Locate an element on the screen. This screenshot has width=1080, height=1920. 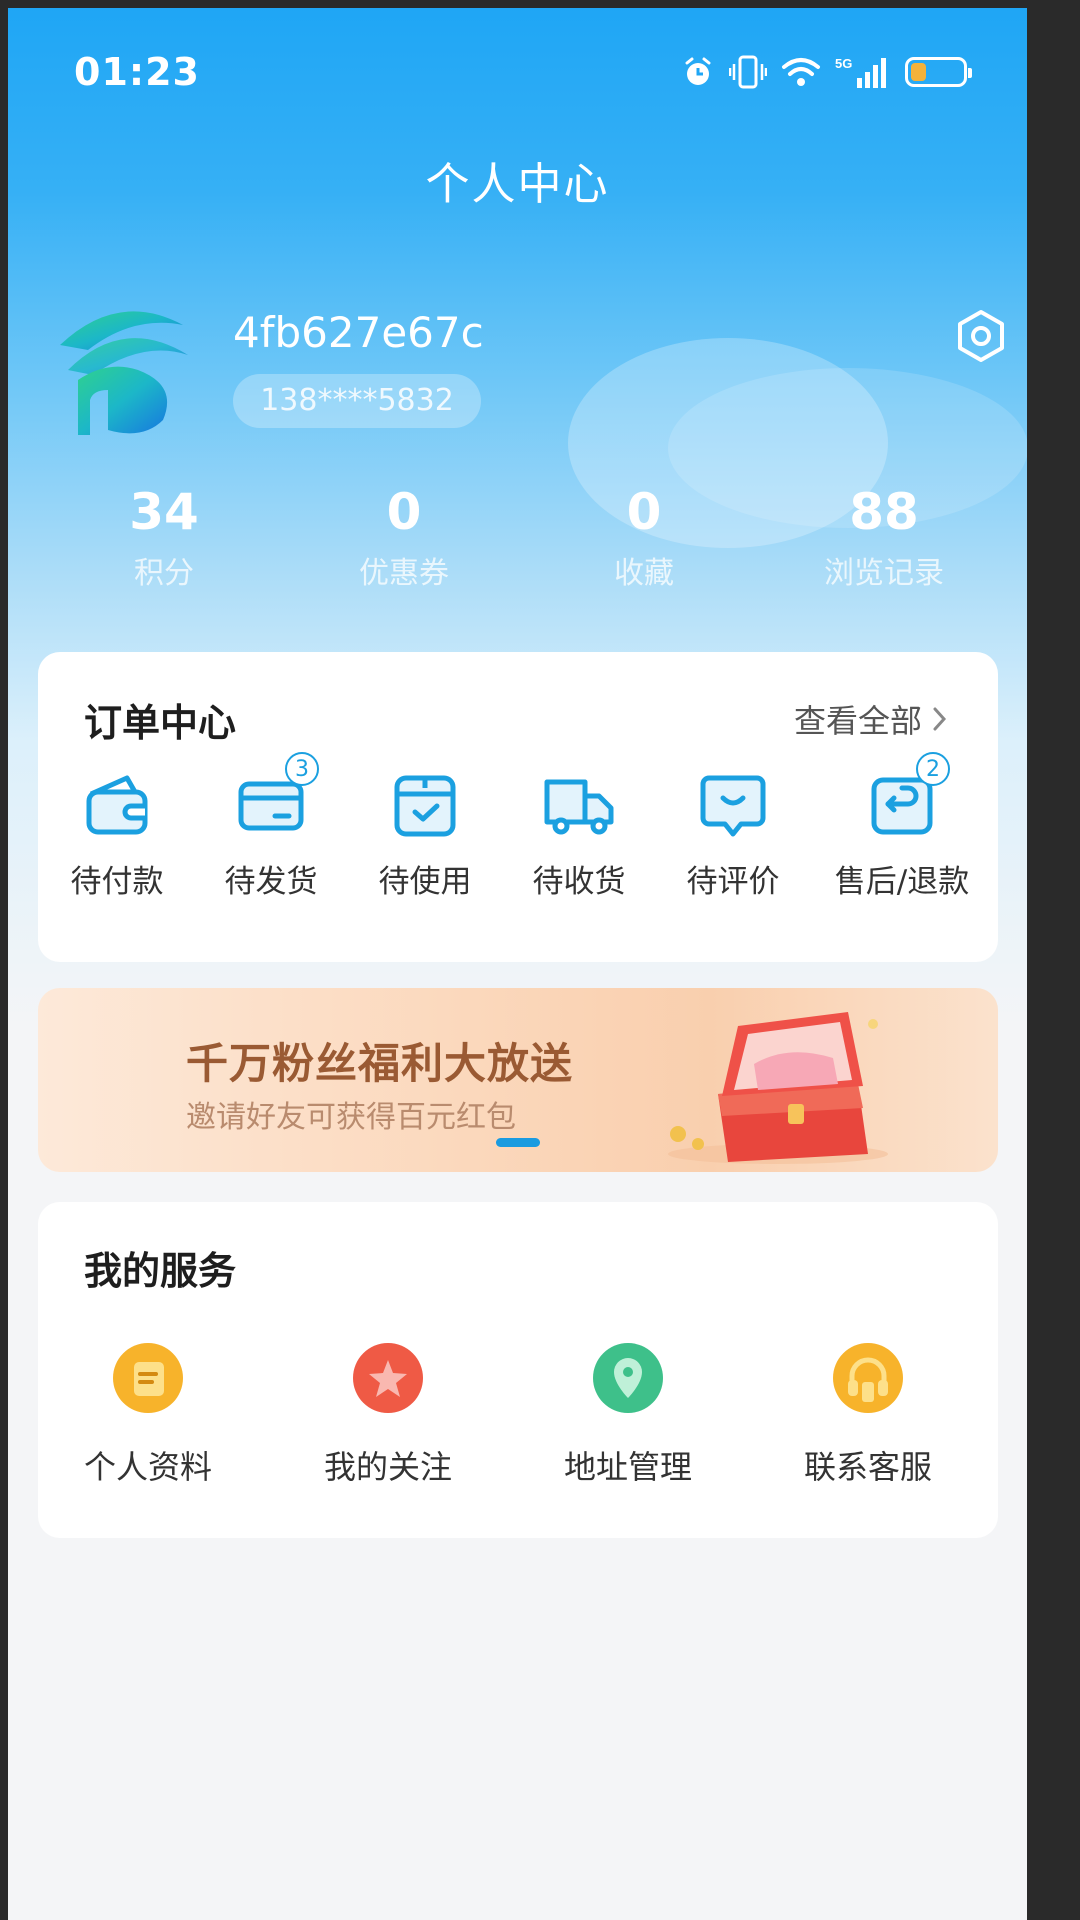
service-customer-support: 联系客服 is located at coordinates (868, 1415).